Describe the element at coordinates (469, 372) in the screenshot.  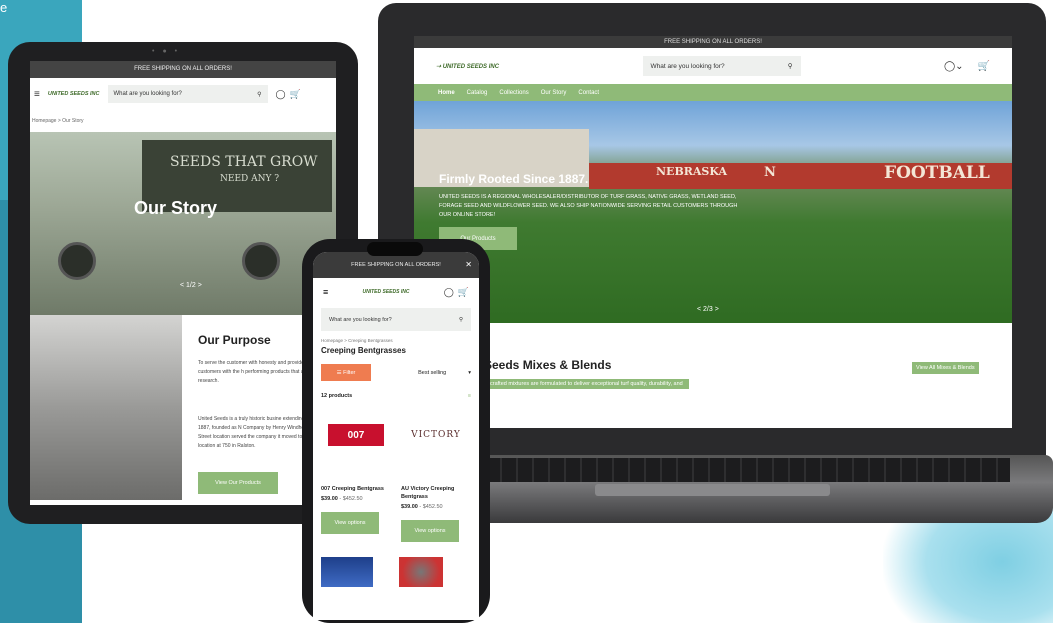
I see `chevron-down-icon: ▾` at that location.